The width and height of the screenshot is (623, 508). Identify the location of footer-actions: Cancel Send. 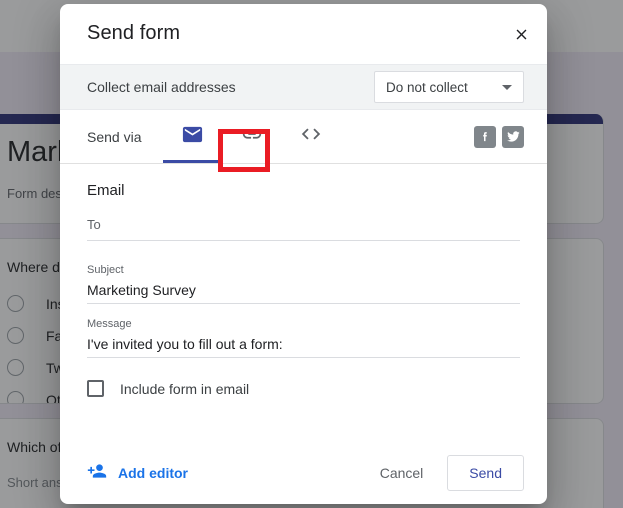
(447, 473).